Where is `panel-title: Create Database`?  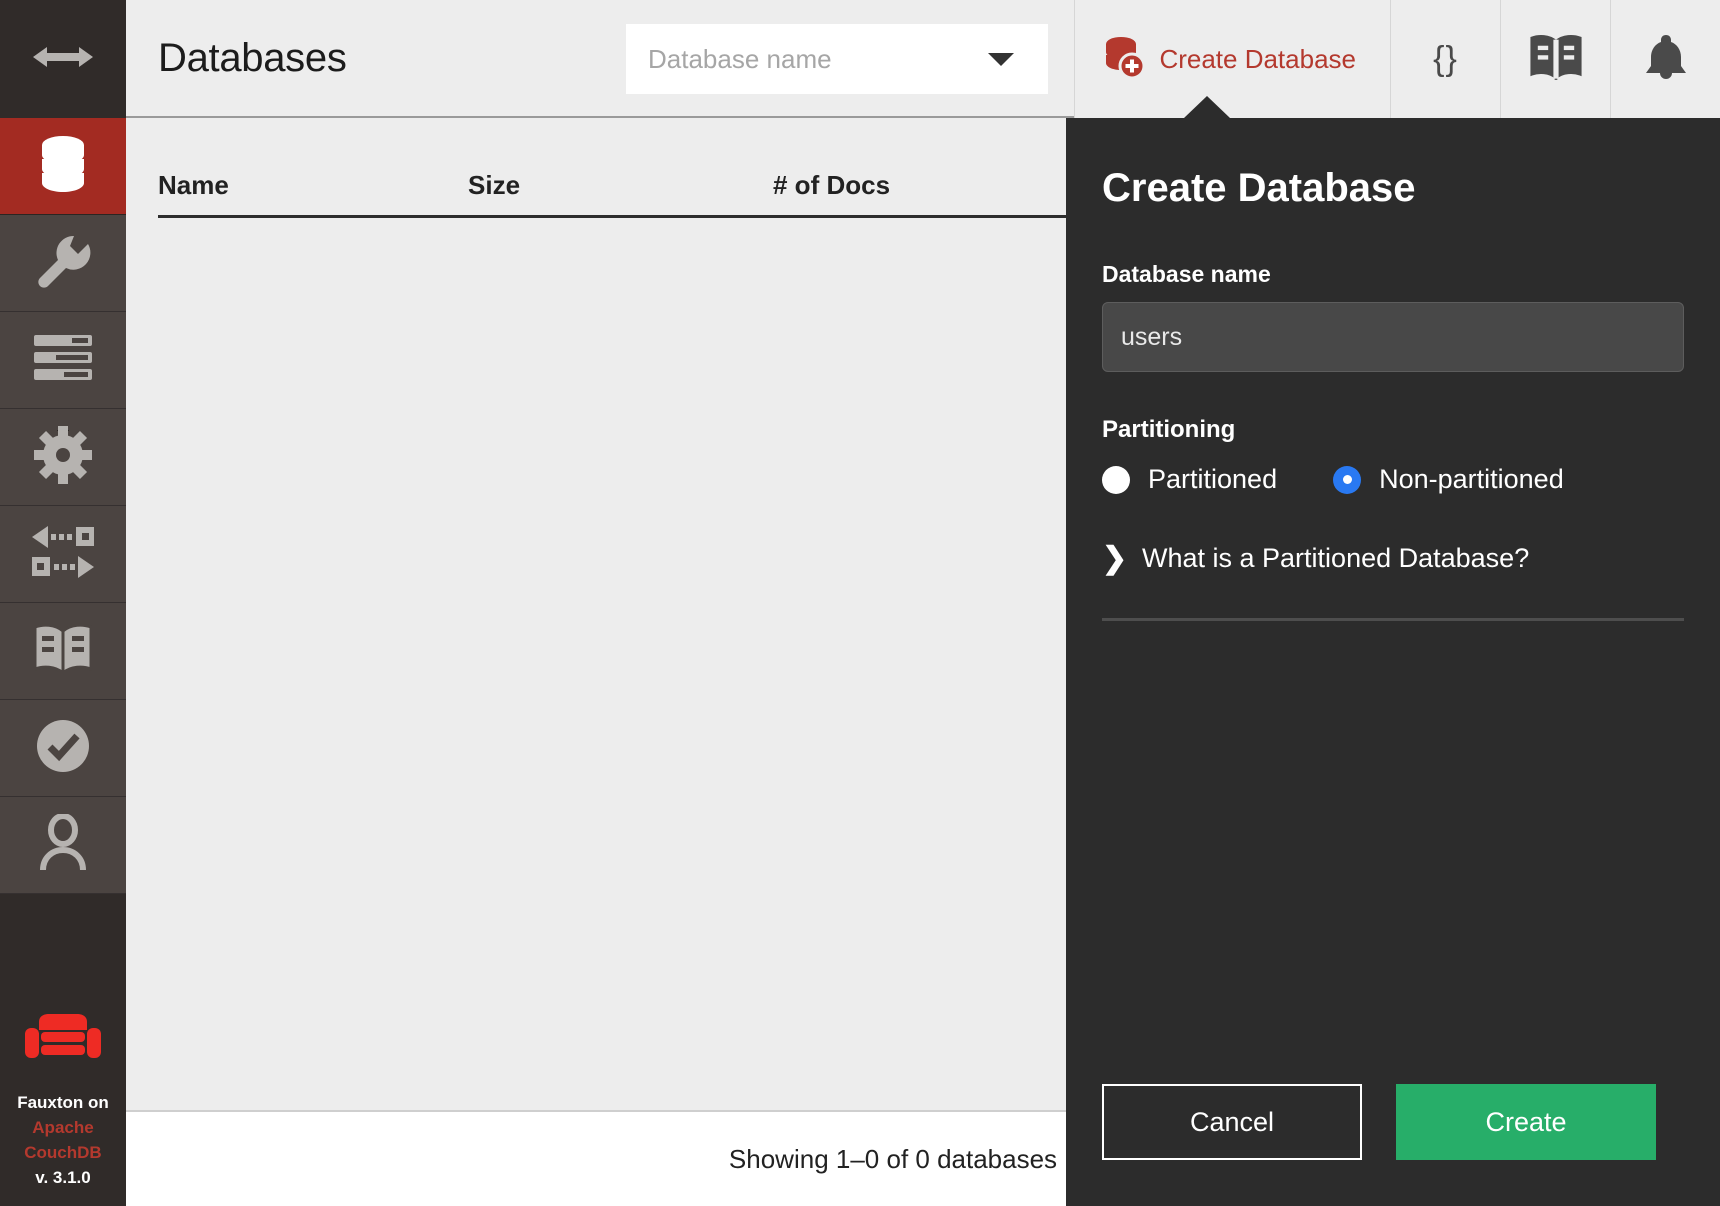 panel-title: Create Database is located at coordinates (1259, 188).